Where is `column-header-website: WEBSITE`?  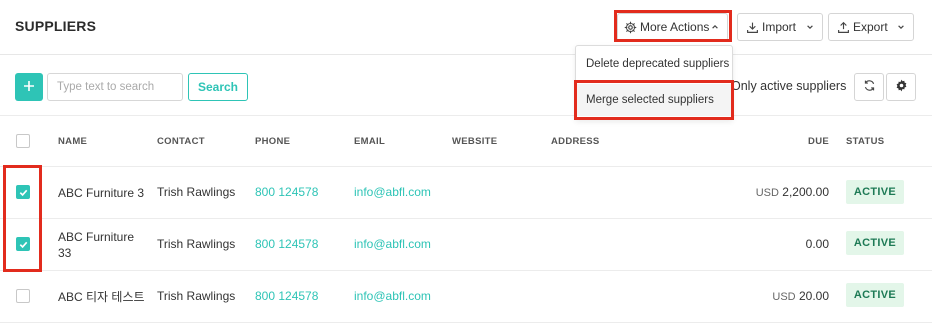
column-header-website: WEBSITE is located at coordinates (474, 141).